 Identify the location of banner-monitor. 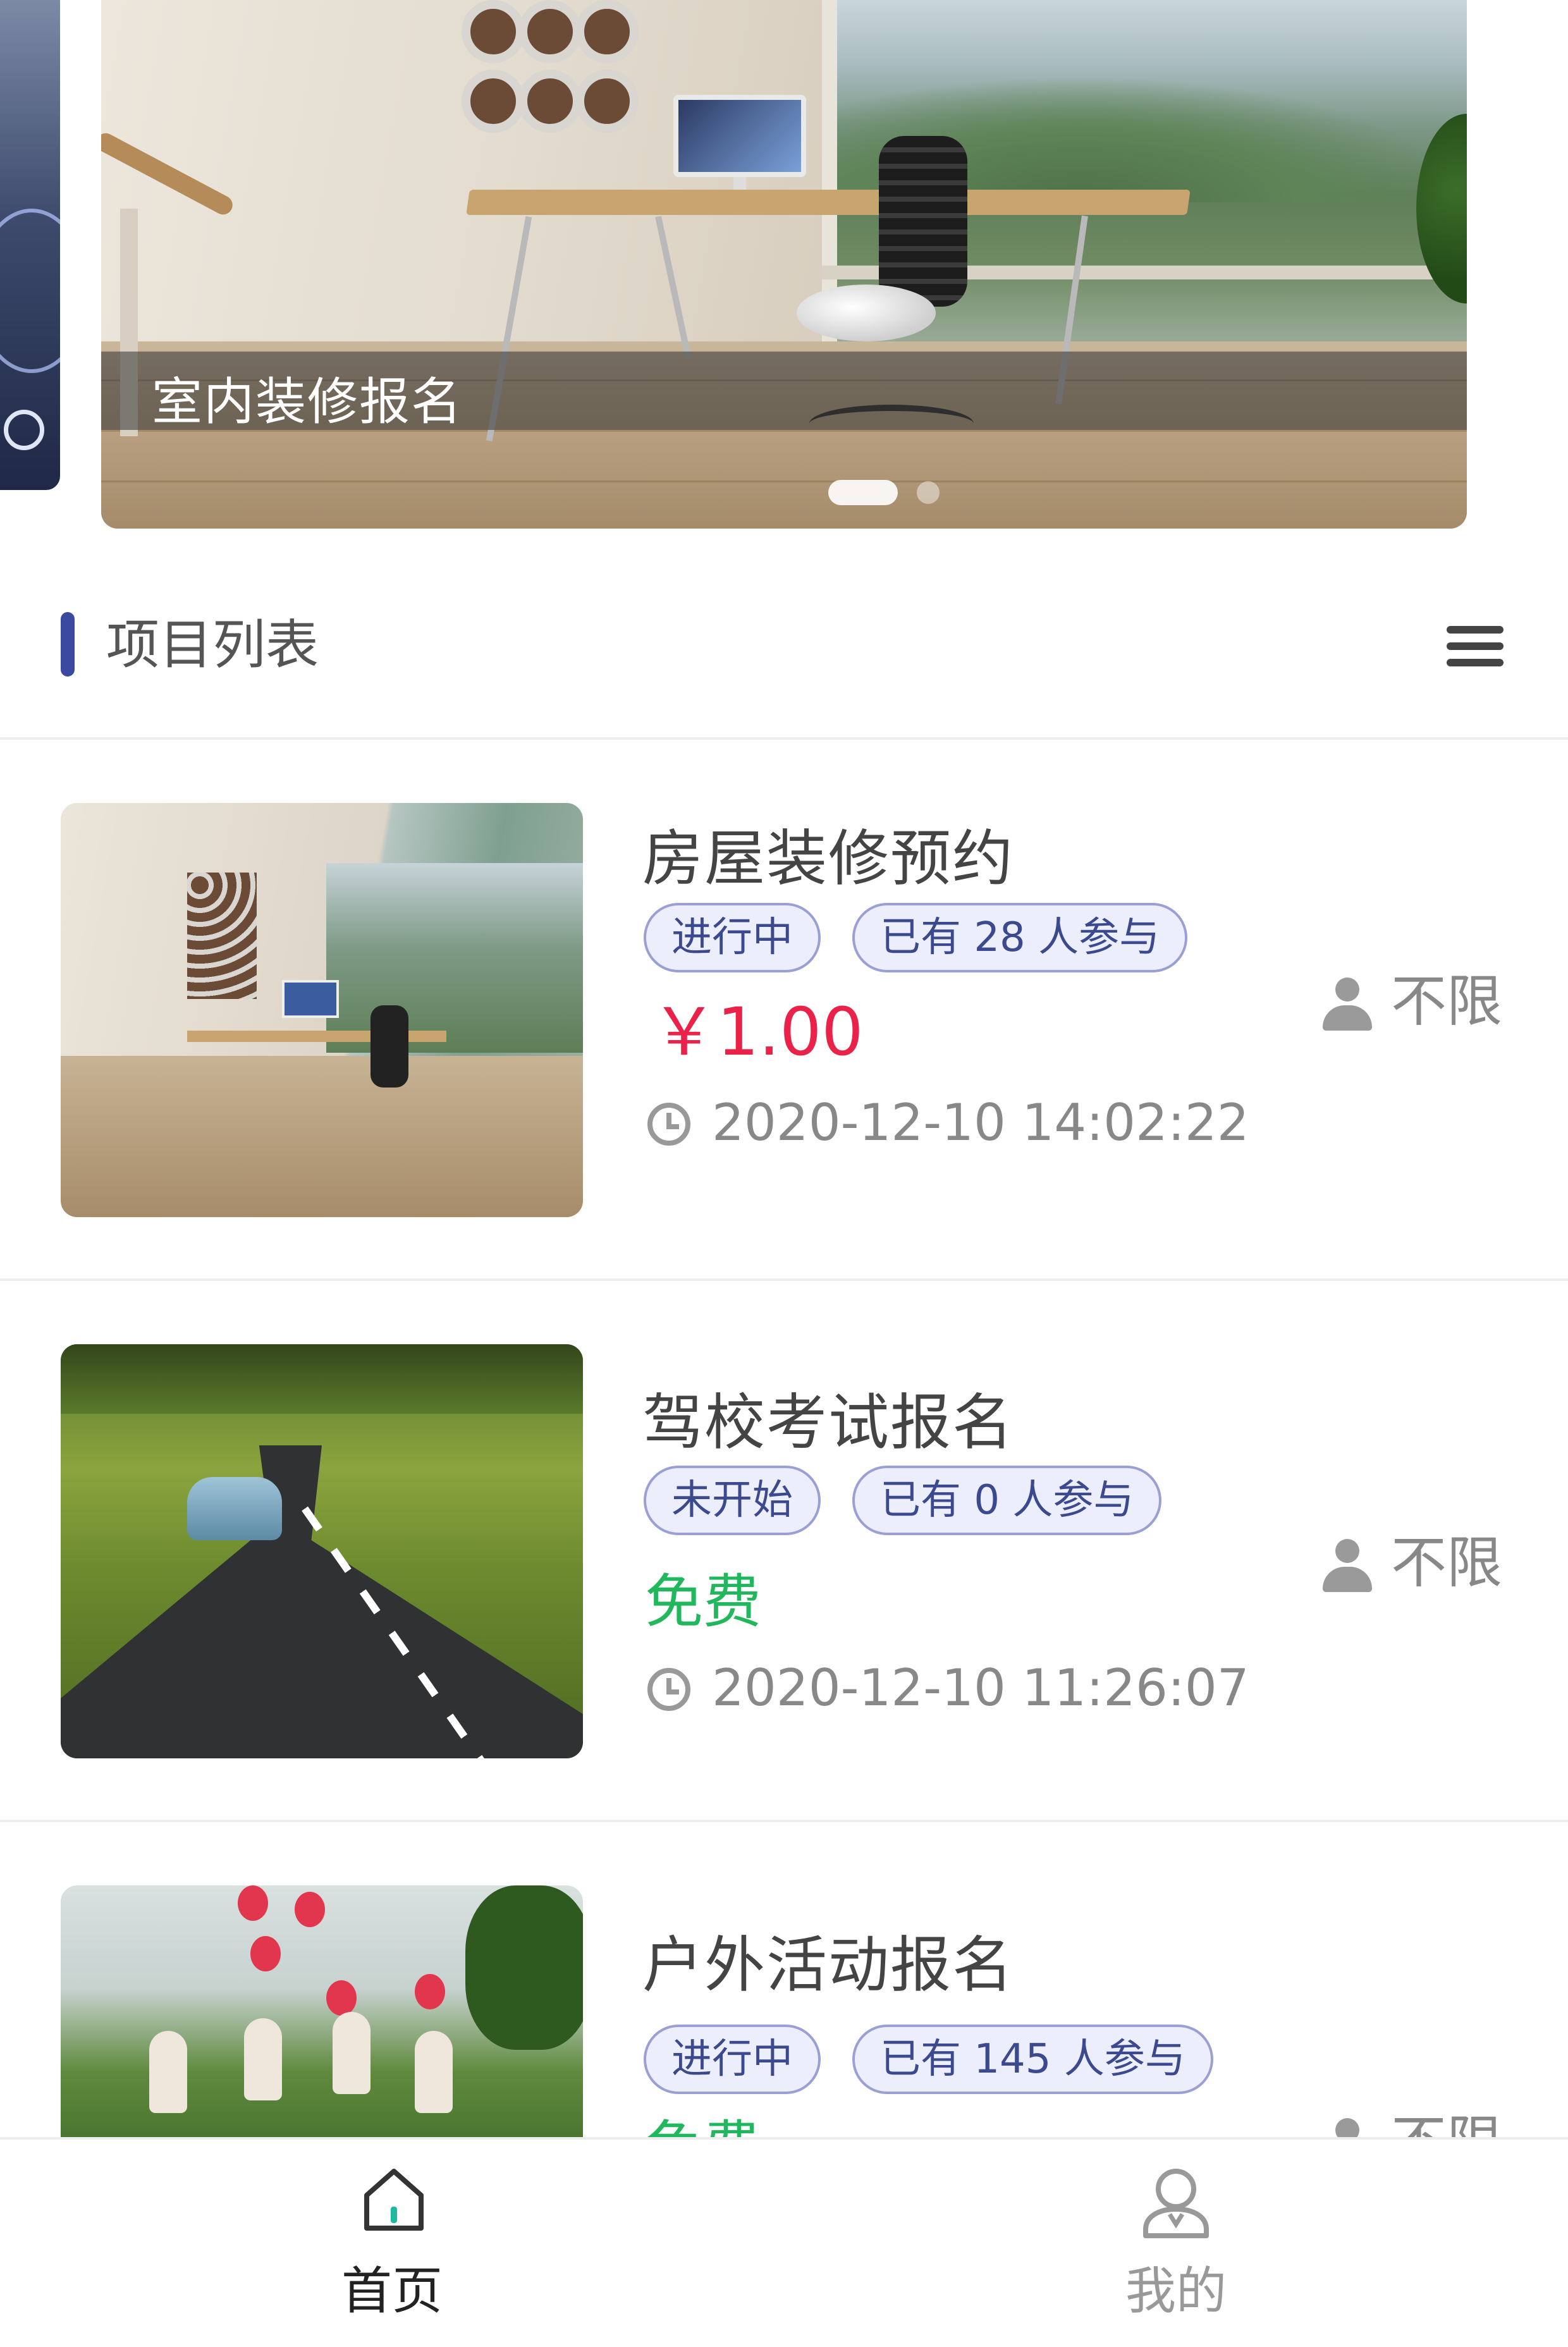
(739, 136).